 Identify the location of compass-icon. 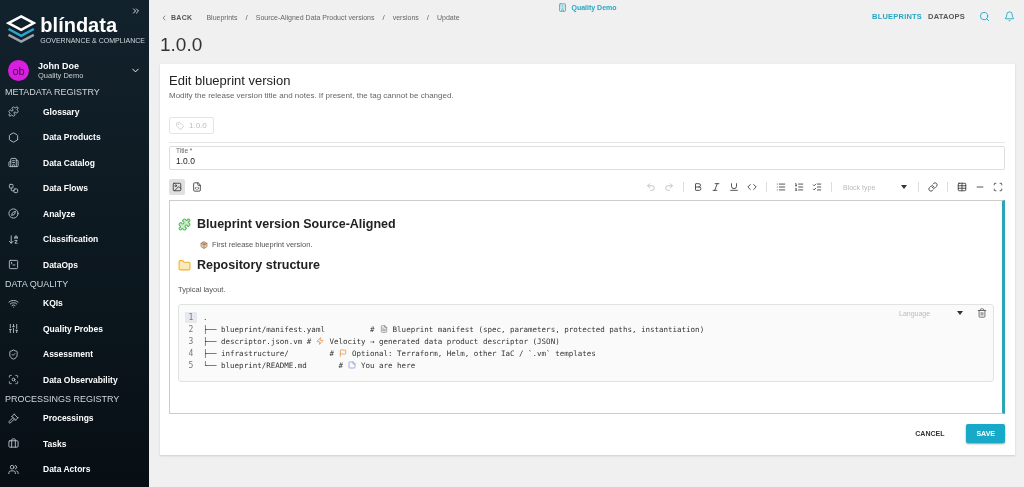
(13, 214).